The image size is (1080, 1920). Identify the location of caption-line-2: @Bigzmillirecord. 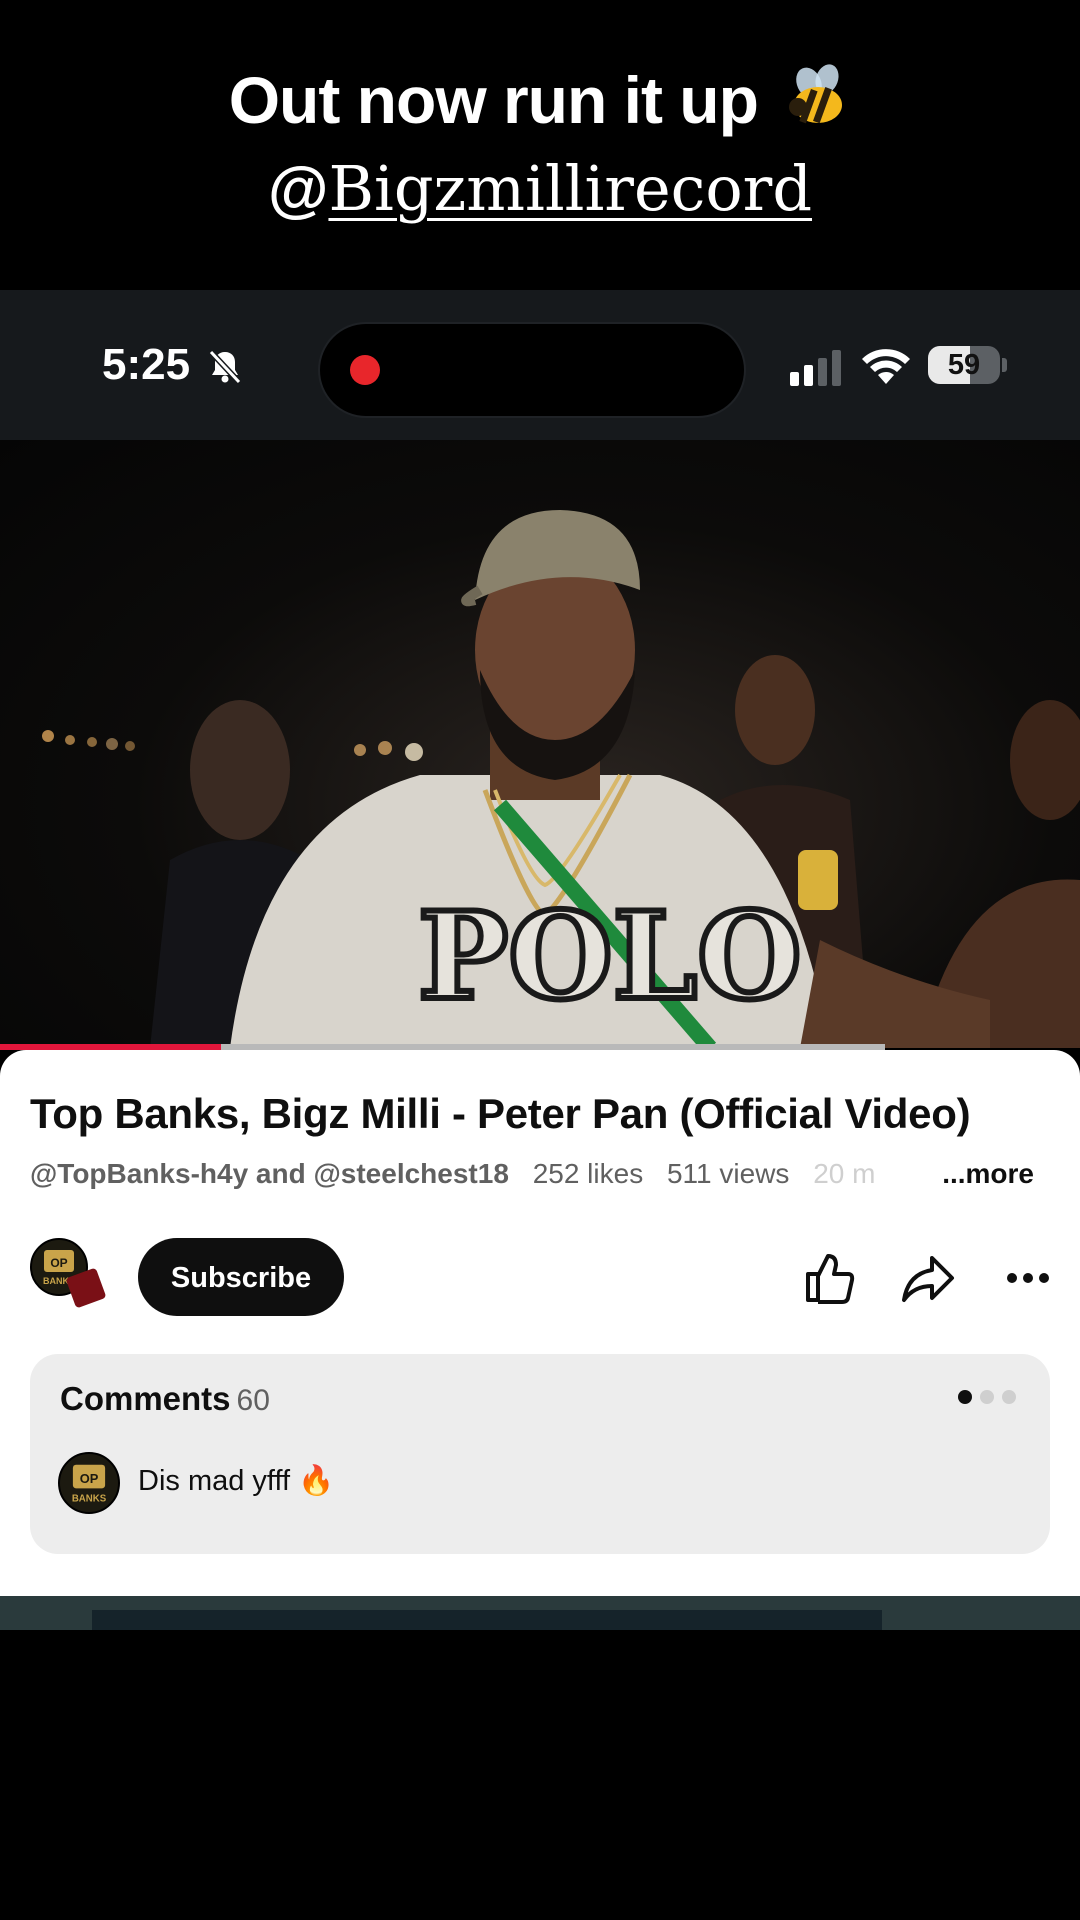
(540, 189).